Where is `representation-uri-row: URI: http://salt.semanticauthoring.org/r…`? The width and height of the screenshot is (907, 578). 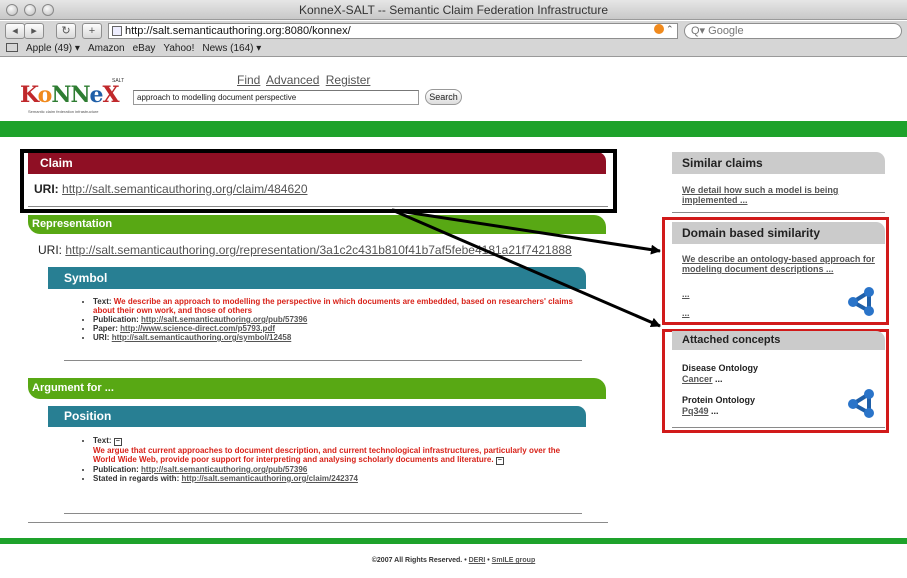 representation-uri-row: URI: http://salt.semanticauthoring.org/r… is located at coordinates (305, 250).